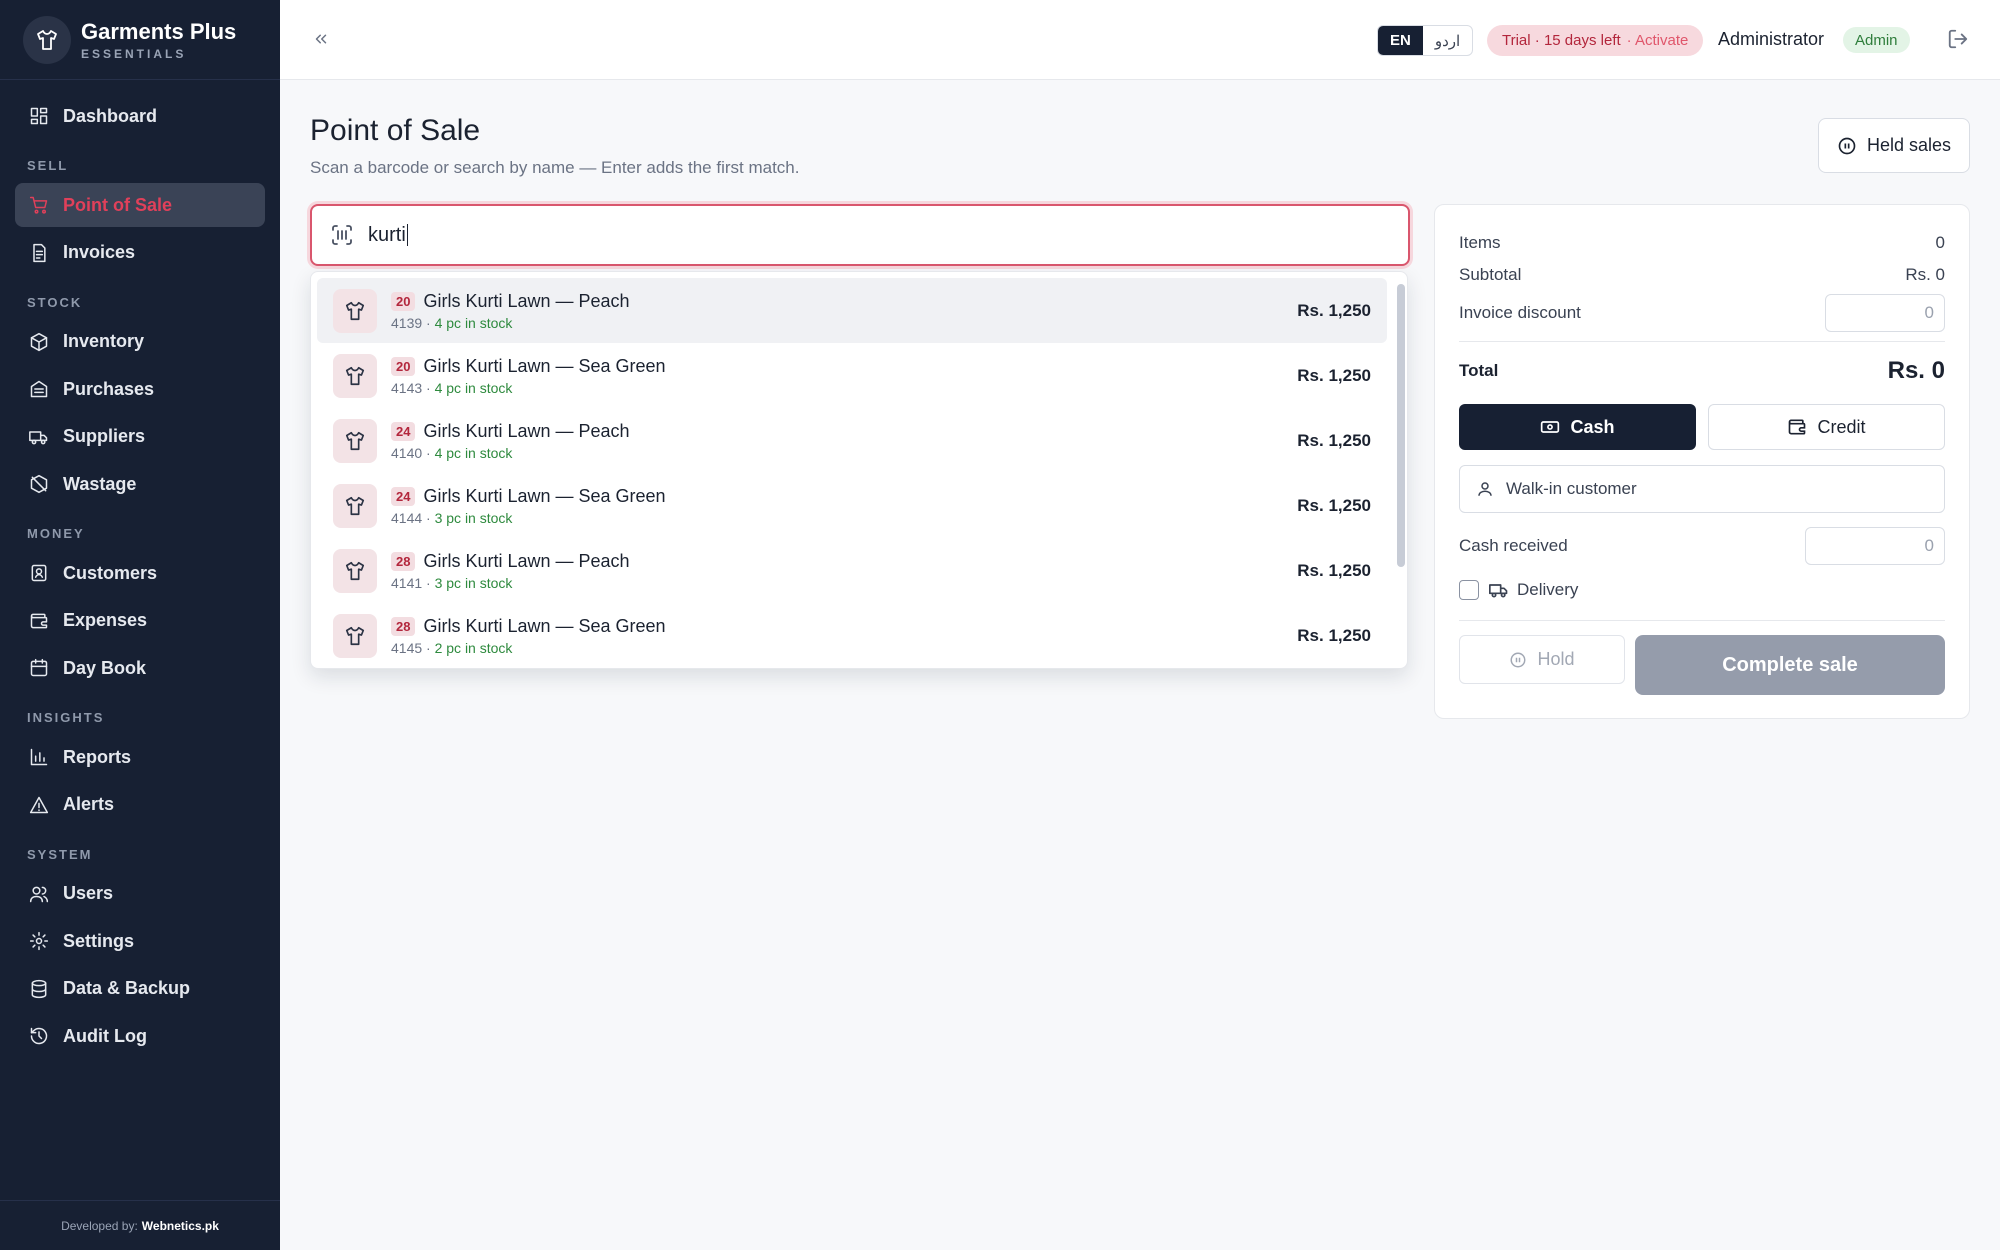 The image size is (2000, 1250). What do you see at coordinates (1940, 242) in the screenshot?
I see `items-value: 0` at bounding box center [1940, 242].